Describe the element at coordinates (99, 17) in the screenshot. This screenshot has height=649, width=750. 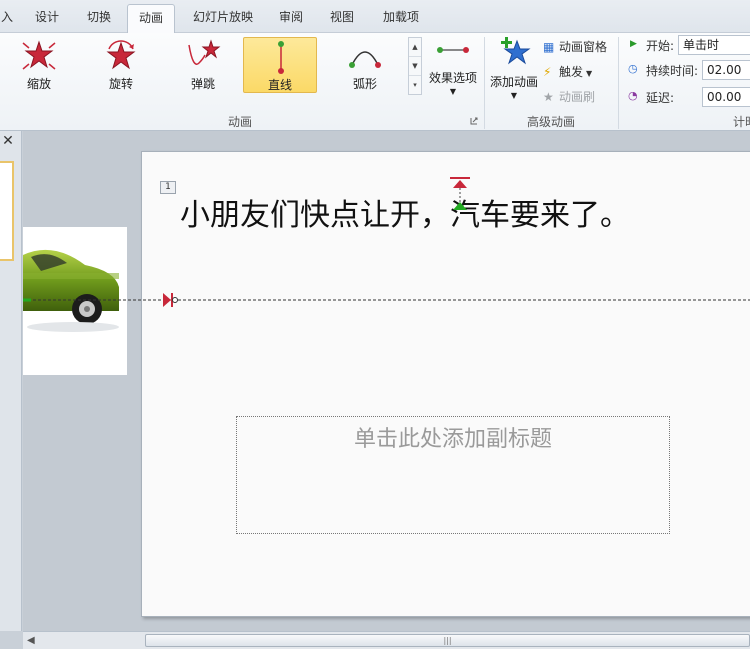
I see `tab-transitions: 切换` at that location.